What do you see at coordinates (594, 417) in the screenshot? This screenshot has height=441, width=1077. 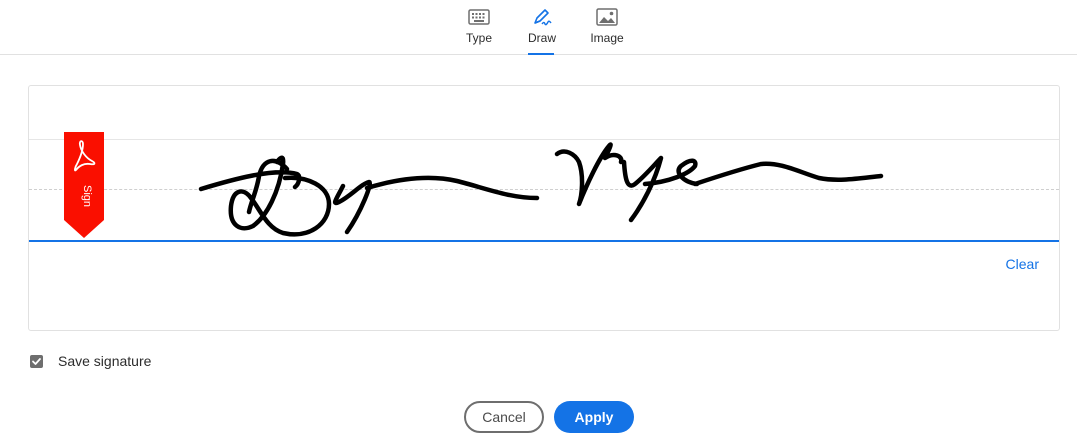 I see `apply-button: Apply` at bounding box center [594, 417].